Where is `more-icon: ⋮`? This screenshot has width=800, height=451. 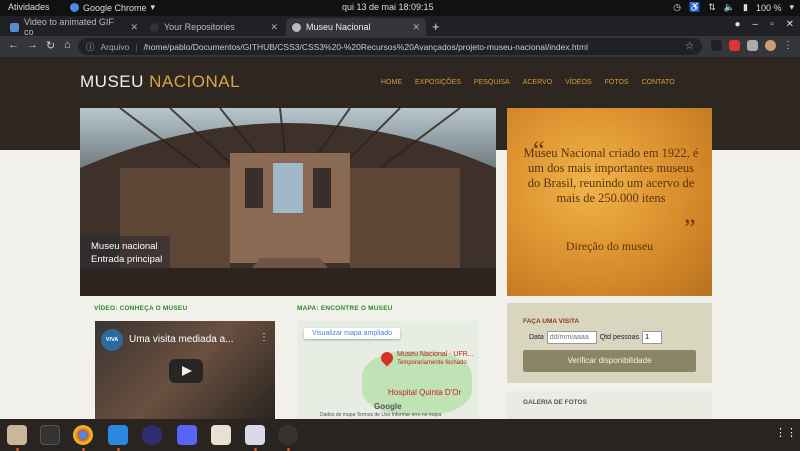 more-icon: ⋮ is located at coordinates (264, 337).